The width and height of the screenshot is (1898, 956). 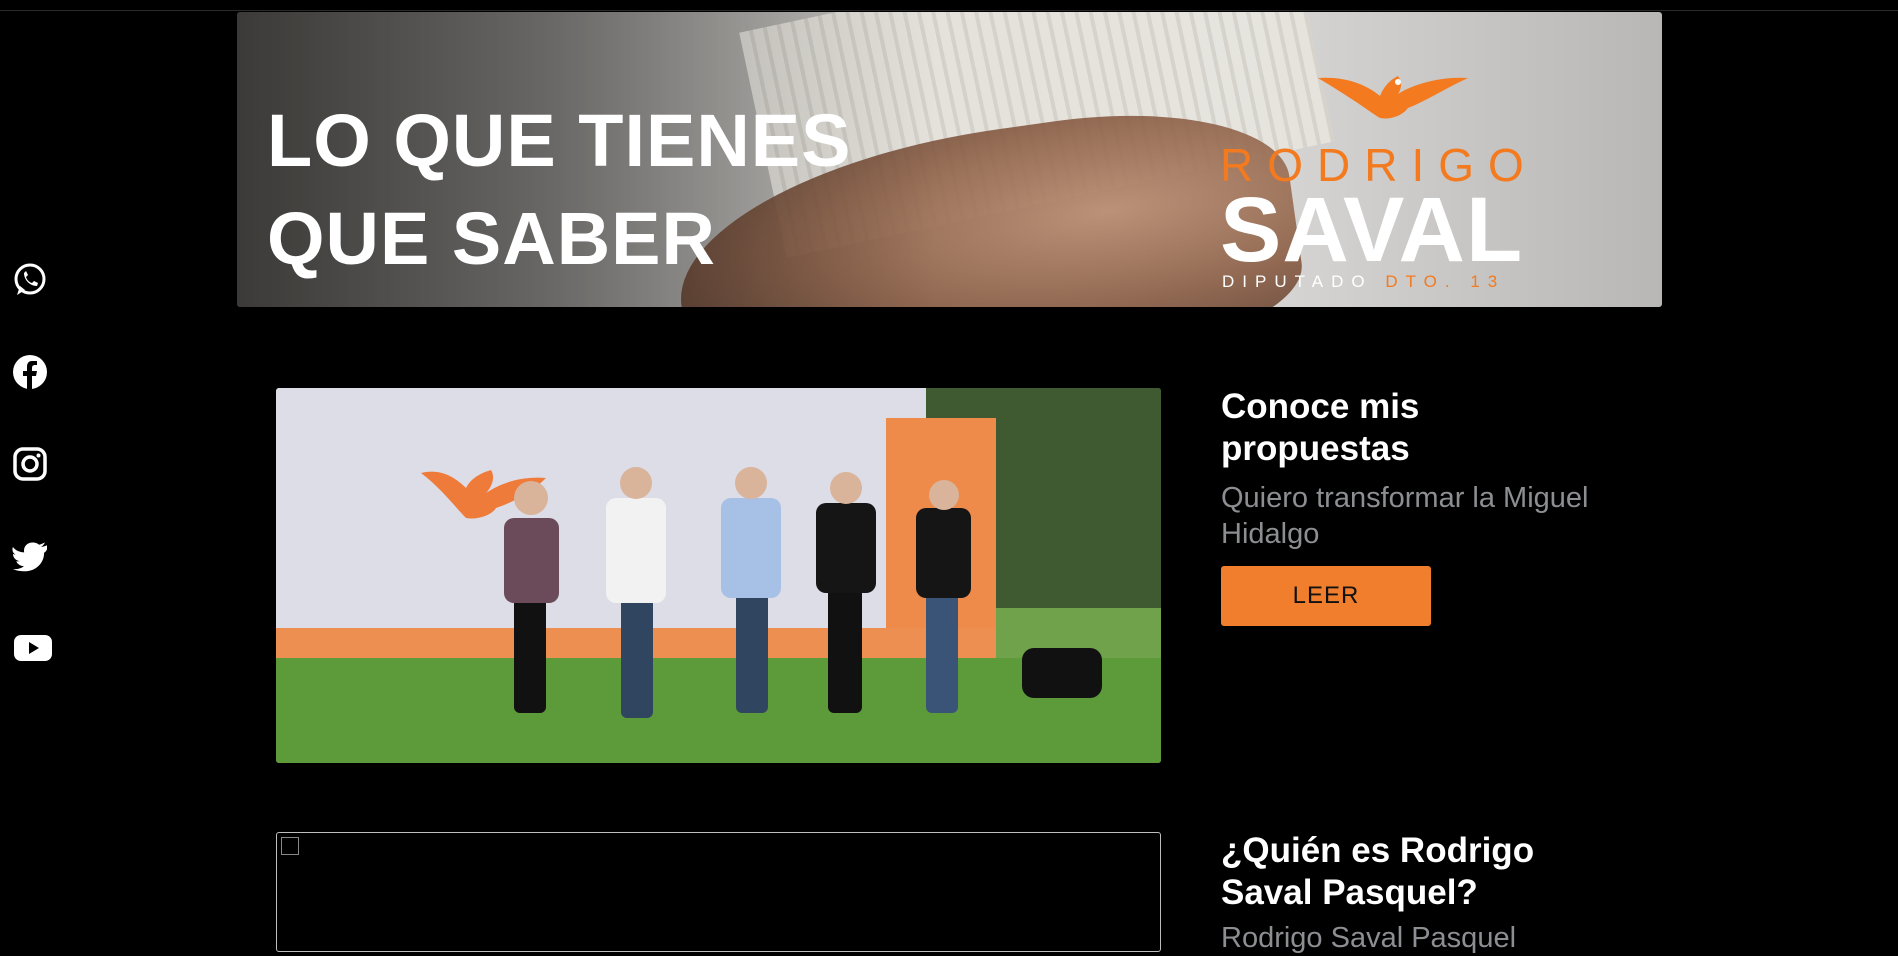 What do you see at coordinates (1320, 427) in the screenshot?
I see `card-title: Conoce mis propuestas` at bounding box center [1320, 427].